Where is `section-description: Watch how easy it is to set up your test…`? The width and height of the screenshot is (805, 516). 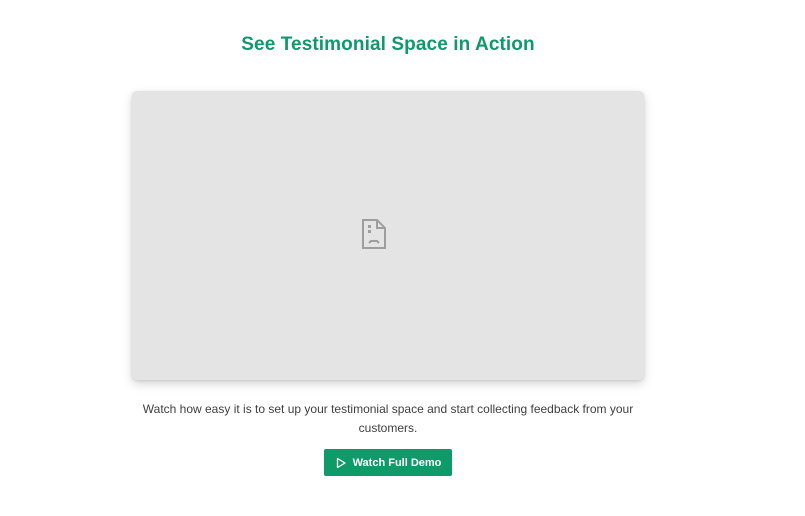
section-description: Watch how easy it is to set up your test… is located at coordinates (388, 418).